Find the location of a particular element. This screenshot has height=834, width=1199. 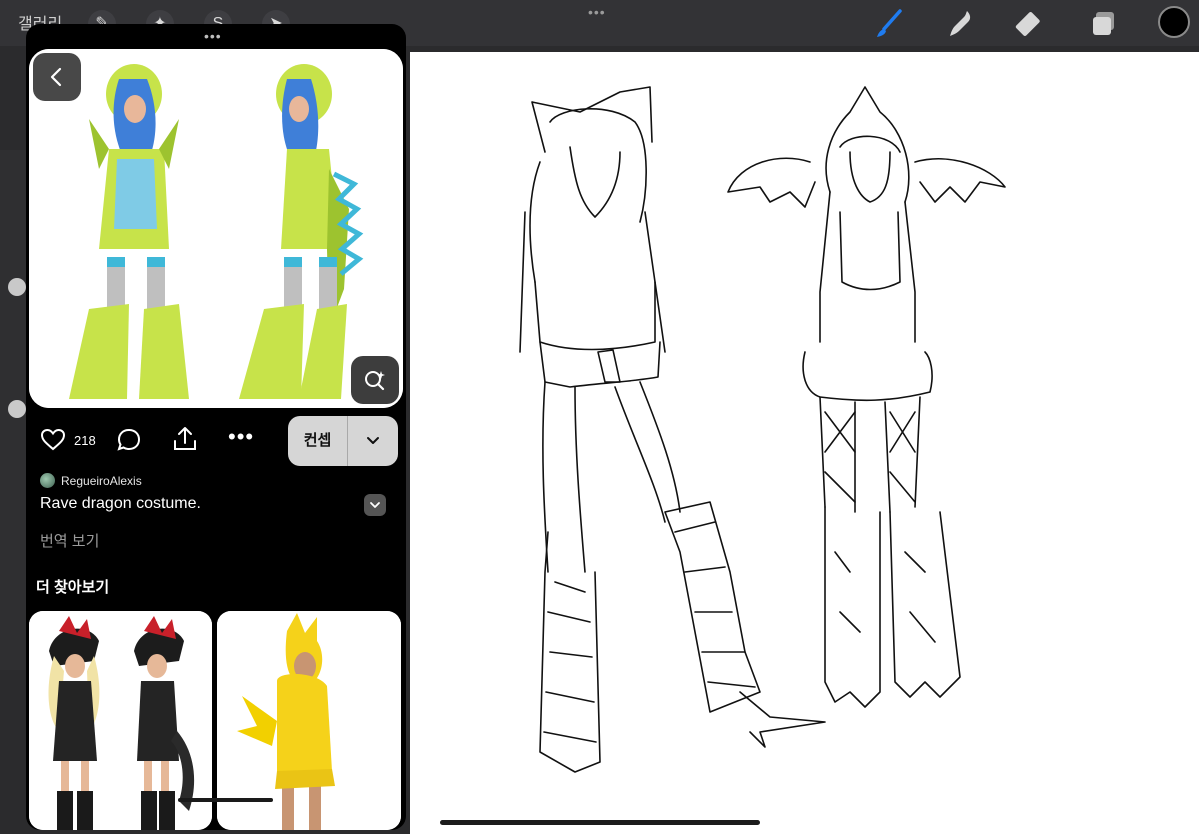

pin-description: Rave dragon costume. is located at coordinates (120, 503).